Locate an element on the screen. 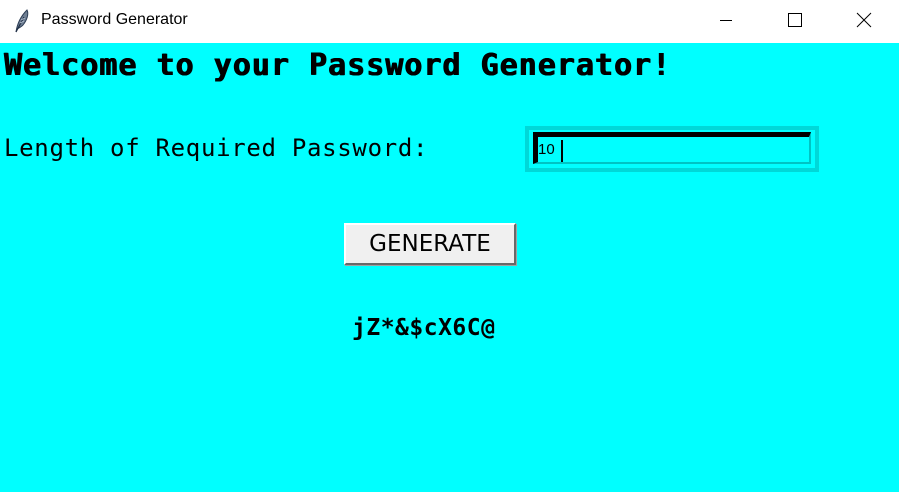 This screenshot has width=899, height=492. maximize-icon is located at coordinates (795, 22).